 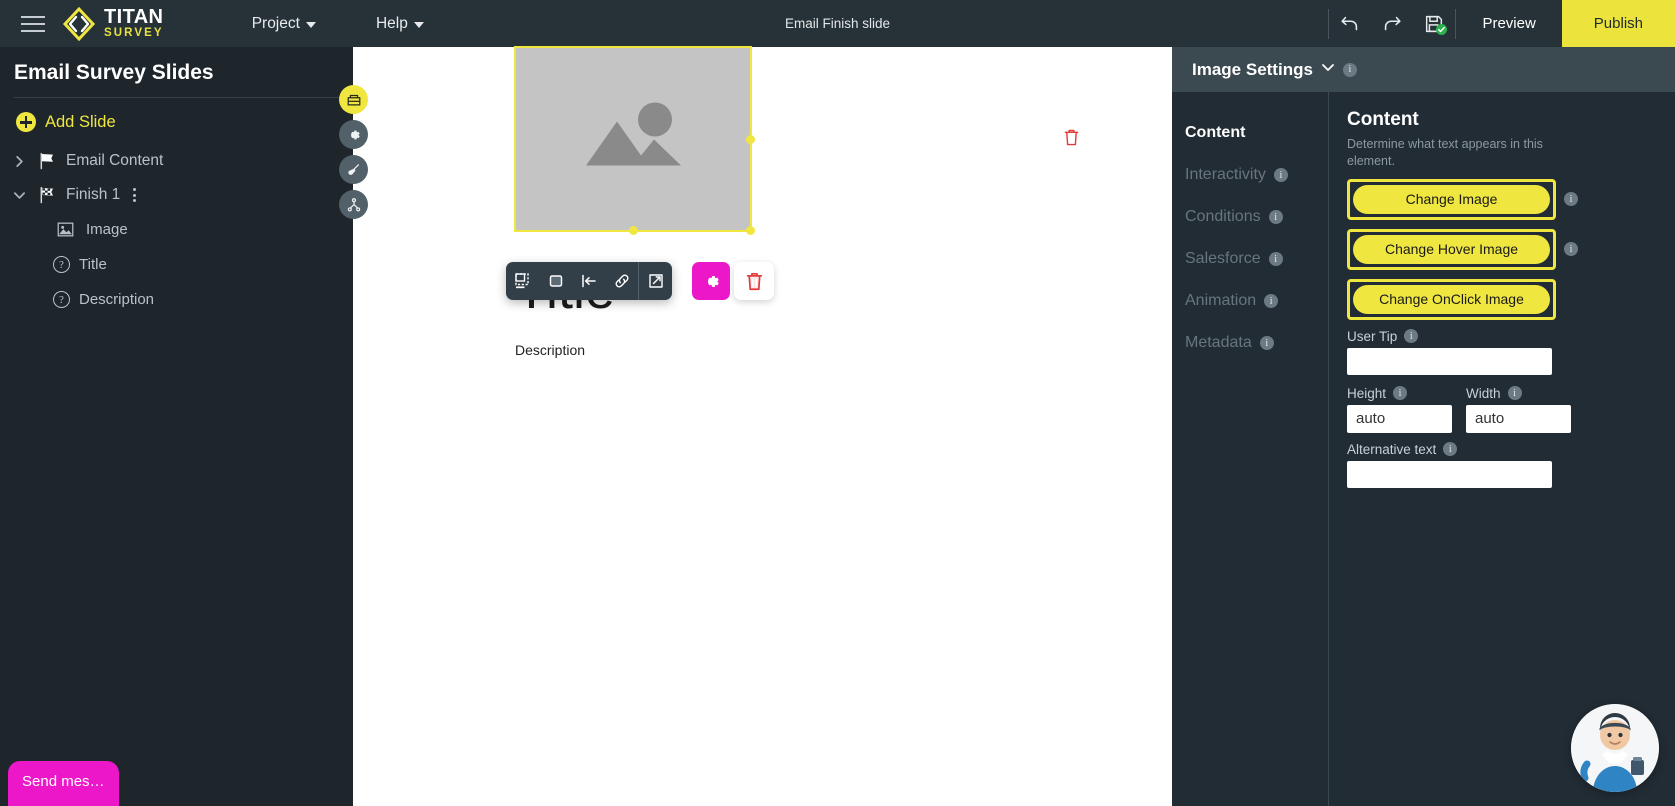 What do you see at coordinates (19, 161) in the screenshot?
I see `chevron-right-icon` at bounding box center [19, 161].